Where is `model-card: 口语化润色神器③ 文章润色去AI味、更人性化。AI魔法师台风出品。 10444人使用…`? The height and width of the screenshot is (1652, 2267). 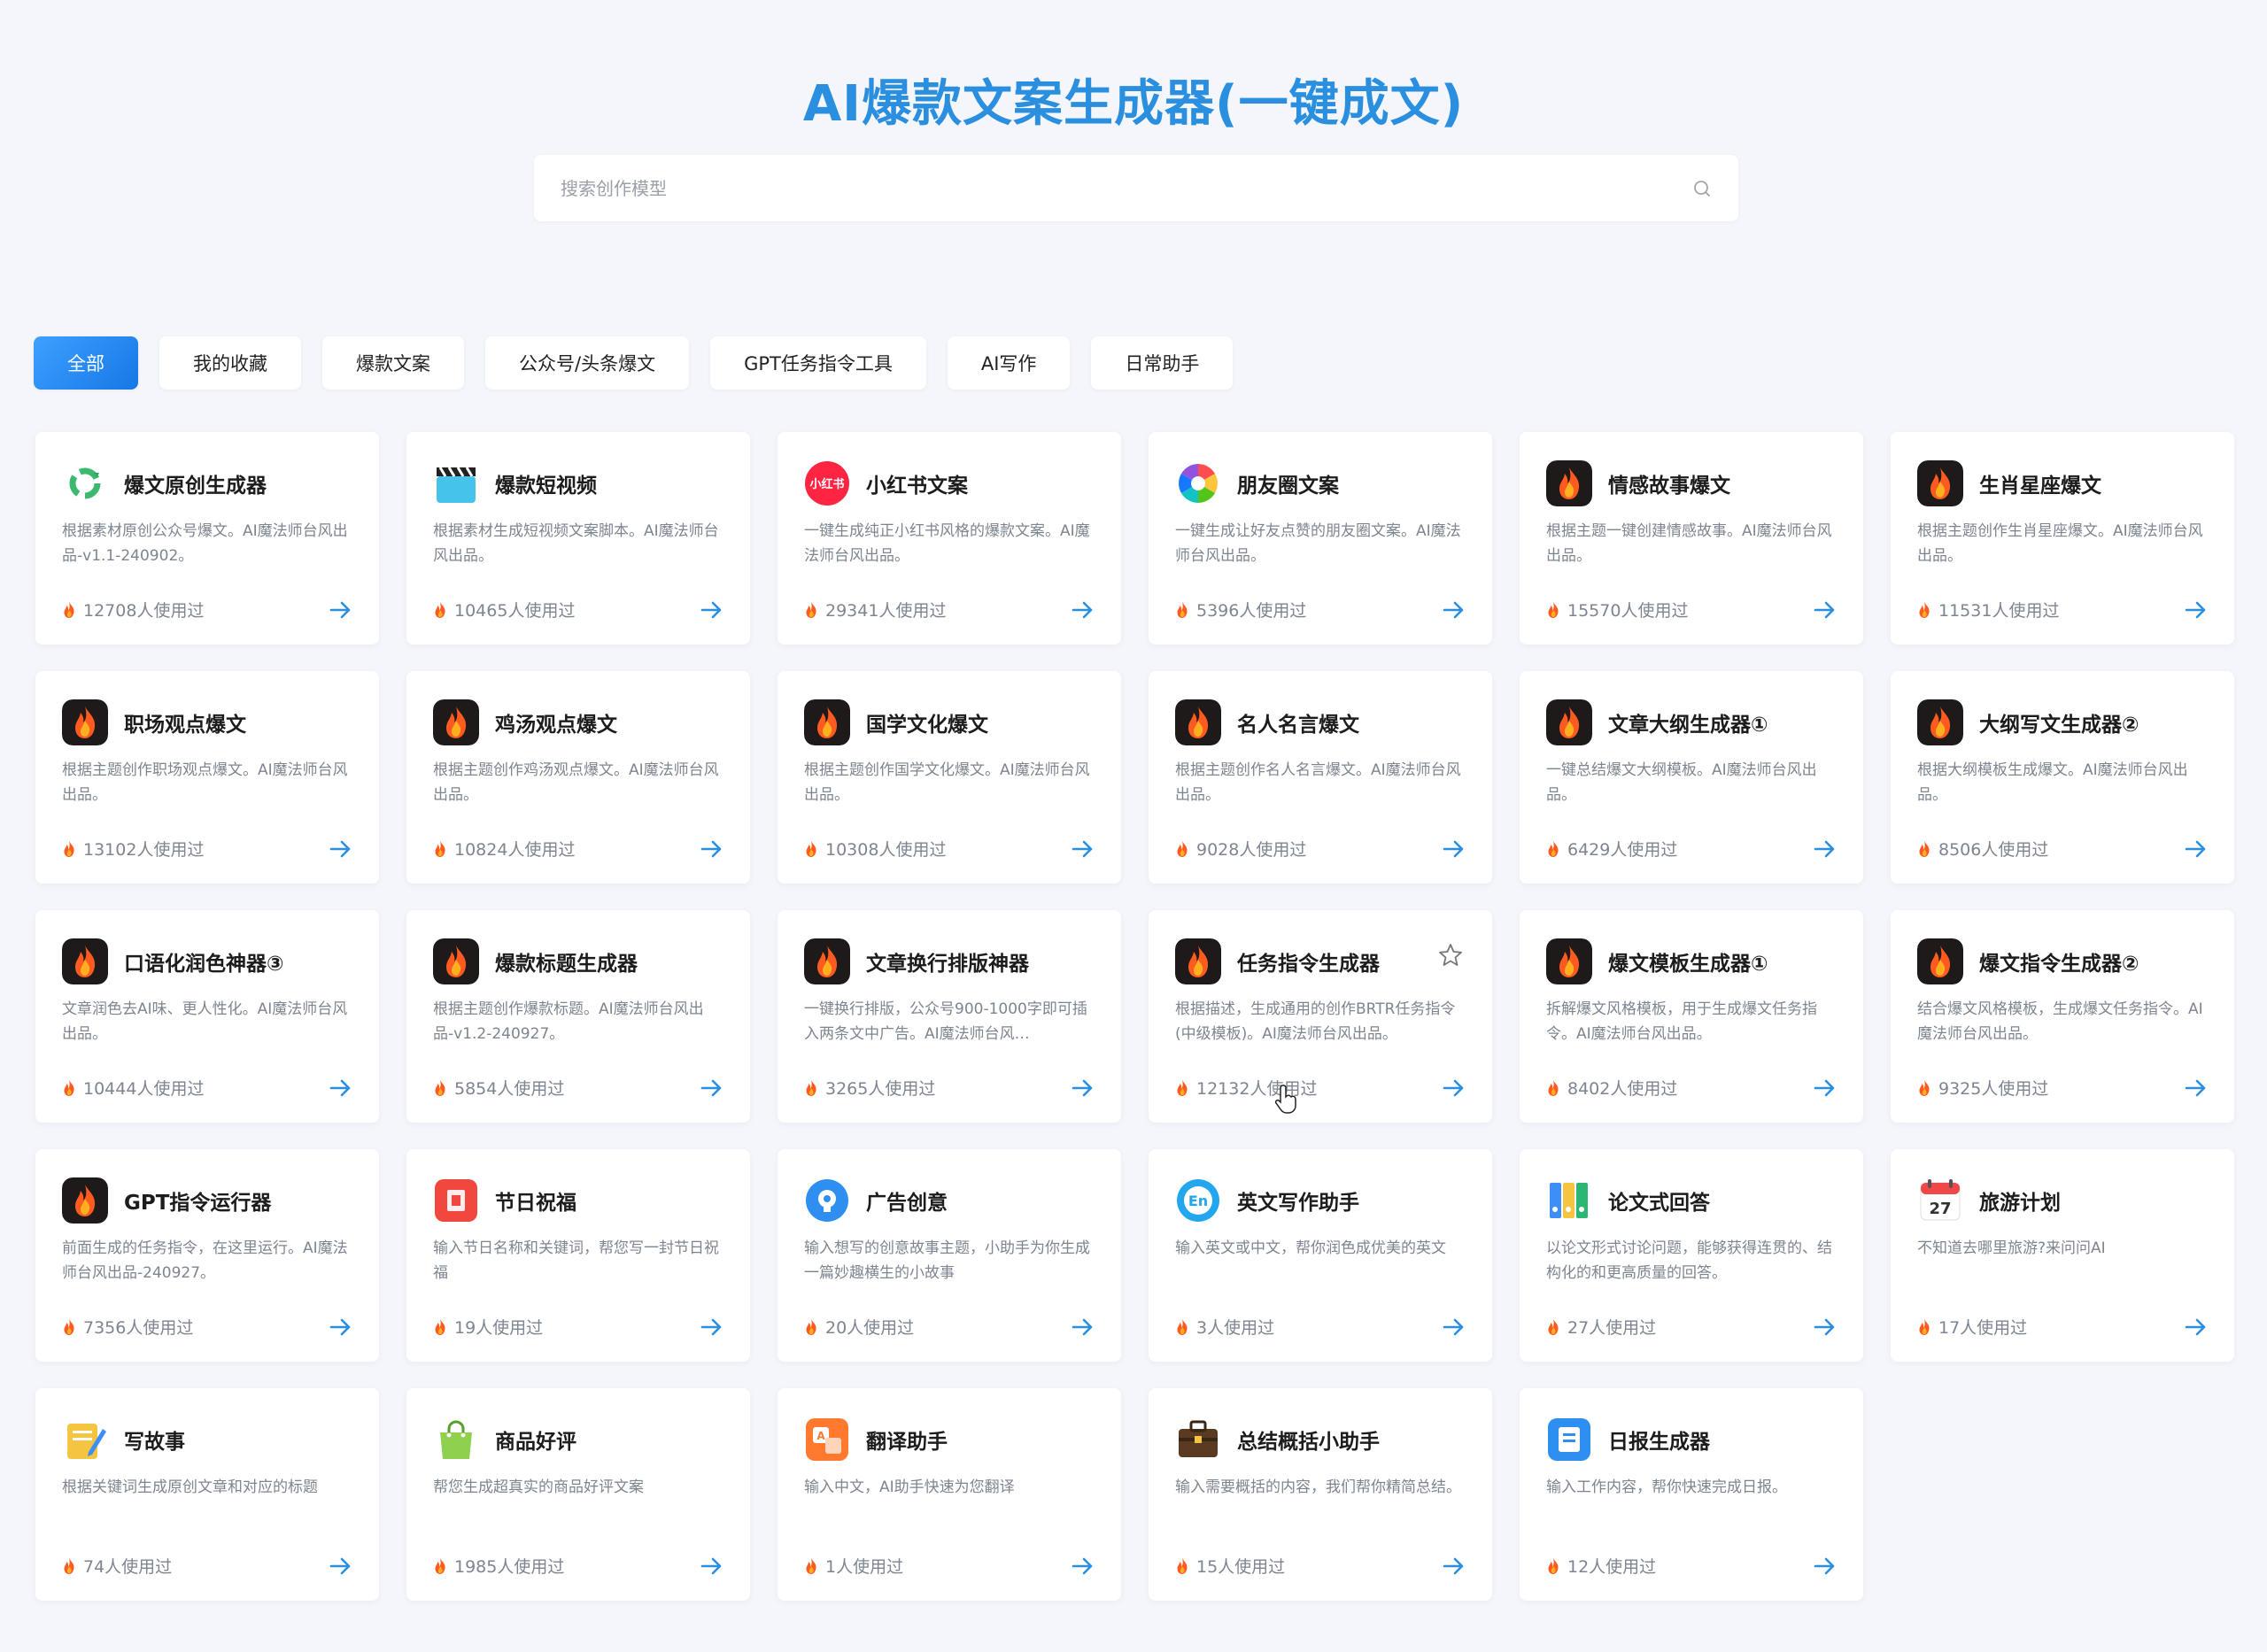 model-card: 口语化润色神器③ 文章润色去AI味、更人性化。AI魔法师台风出品。 10444人使用… is located at coordinates (207, 1016).